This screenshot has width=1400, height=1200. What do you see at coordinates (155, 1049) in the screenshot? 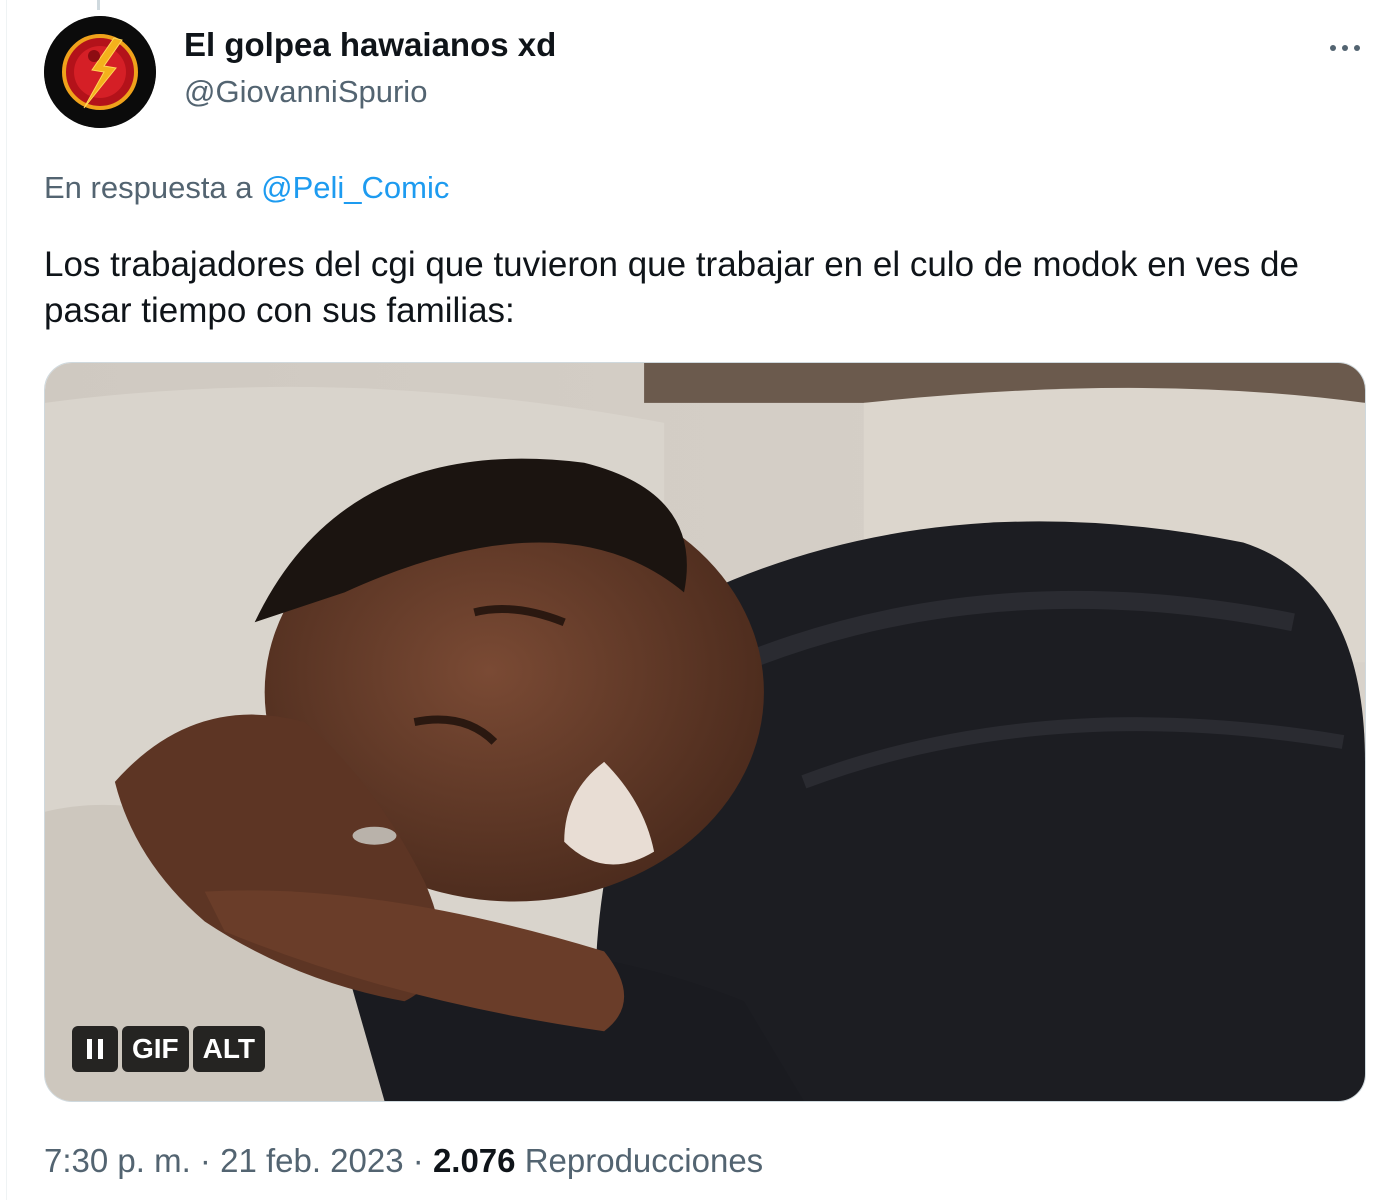
I see `gif-badge: GIF` at bounding box center [155, 1049].